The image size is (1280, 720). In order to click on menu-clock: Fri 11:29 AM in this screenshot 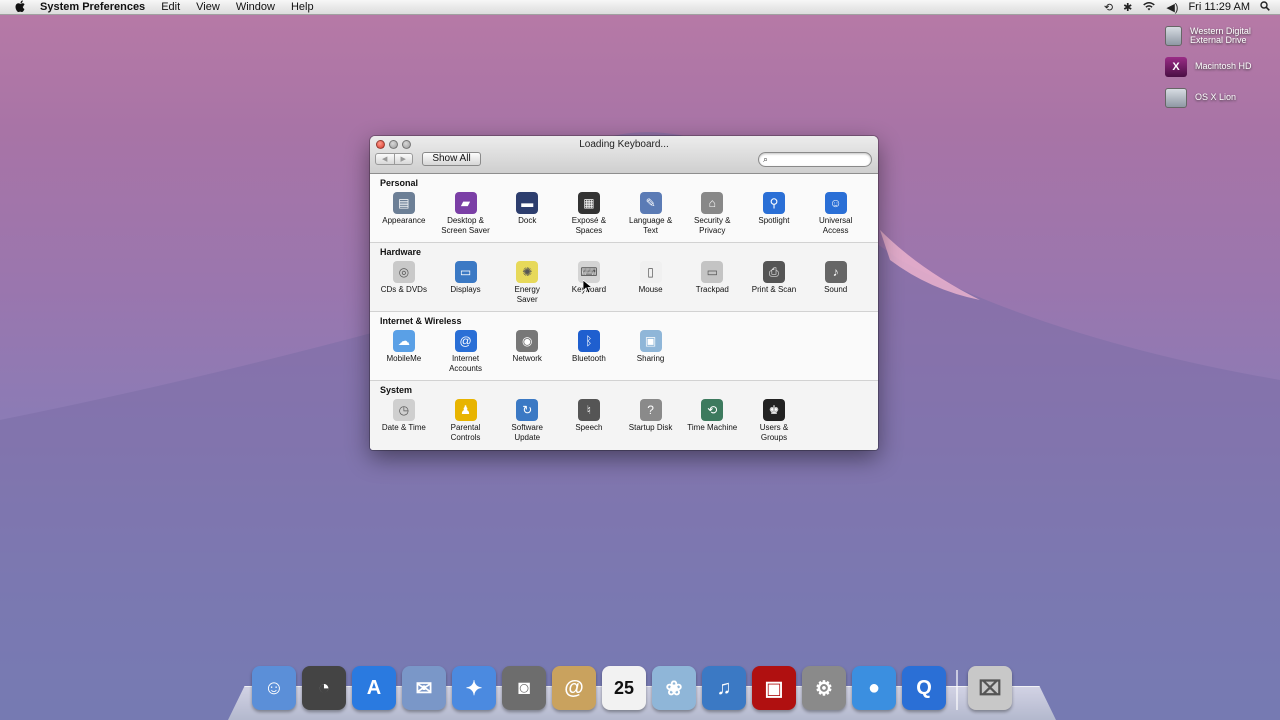, I will do `click(1219, 7)`.